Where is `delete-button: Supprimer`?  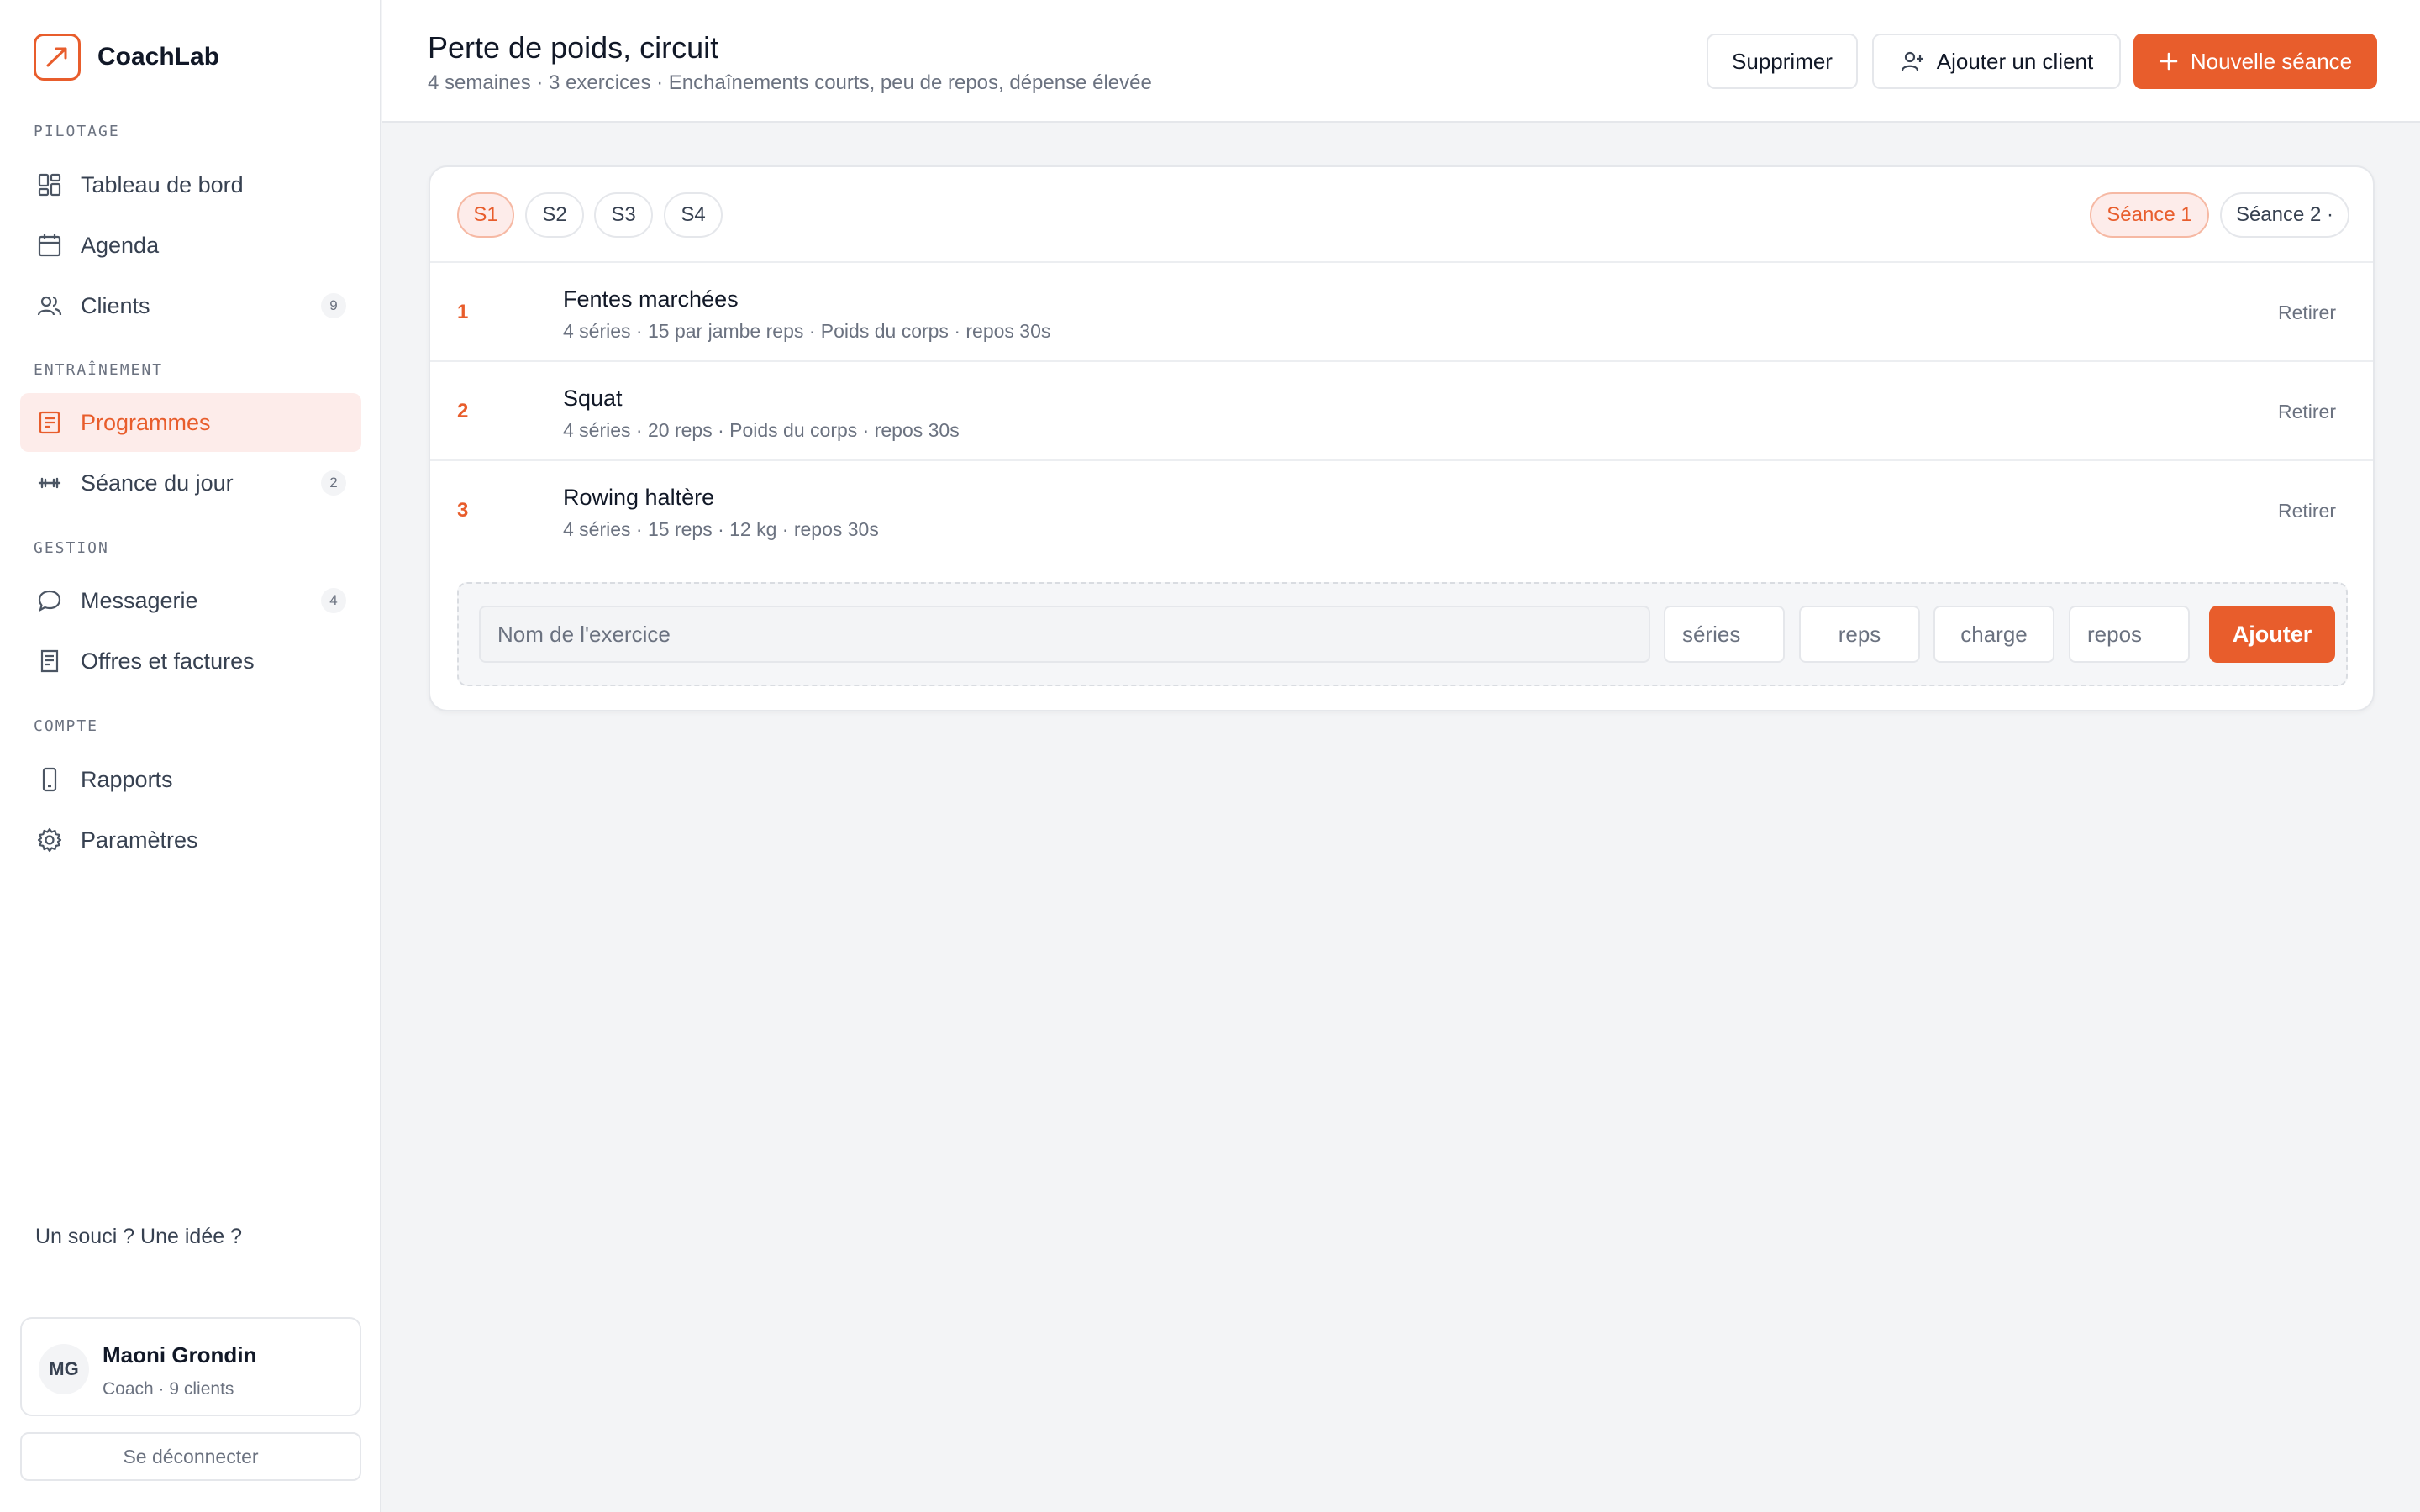 delete-button: Supprimer is located at coordinates (1783, 61).